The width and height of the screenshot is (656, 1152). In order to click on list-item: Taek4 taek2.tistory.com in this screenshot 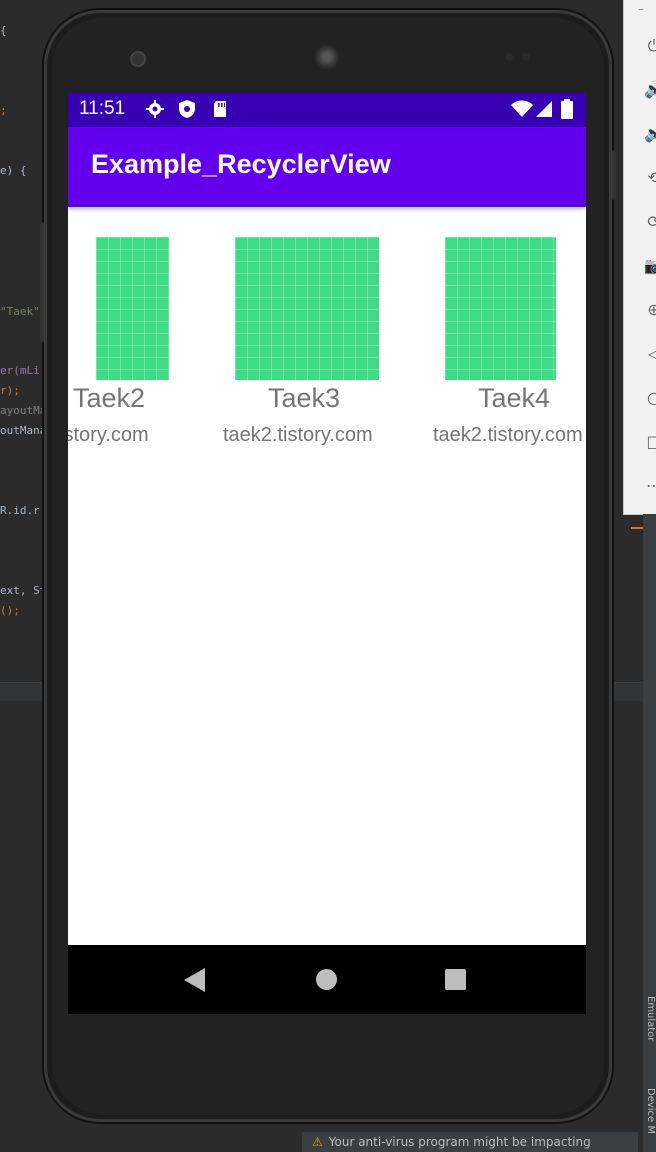, I will do `click(507, 337)`.